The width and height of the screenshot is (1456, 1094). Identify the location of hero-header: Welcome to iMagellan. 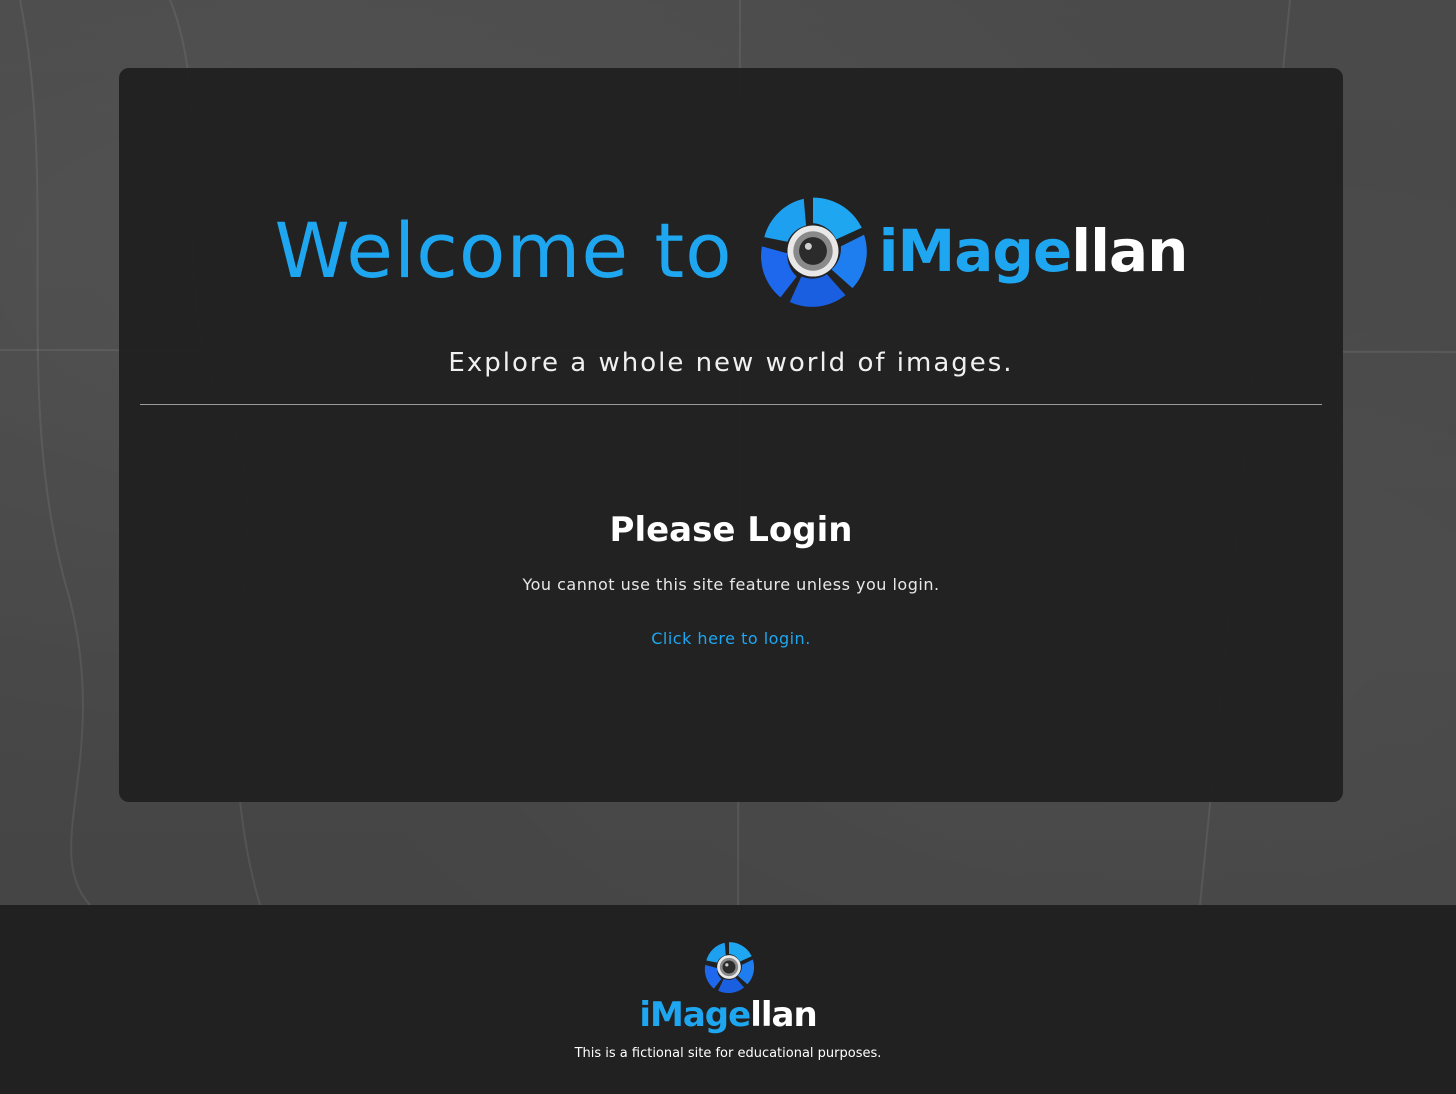
(731, 251).